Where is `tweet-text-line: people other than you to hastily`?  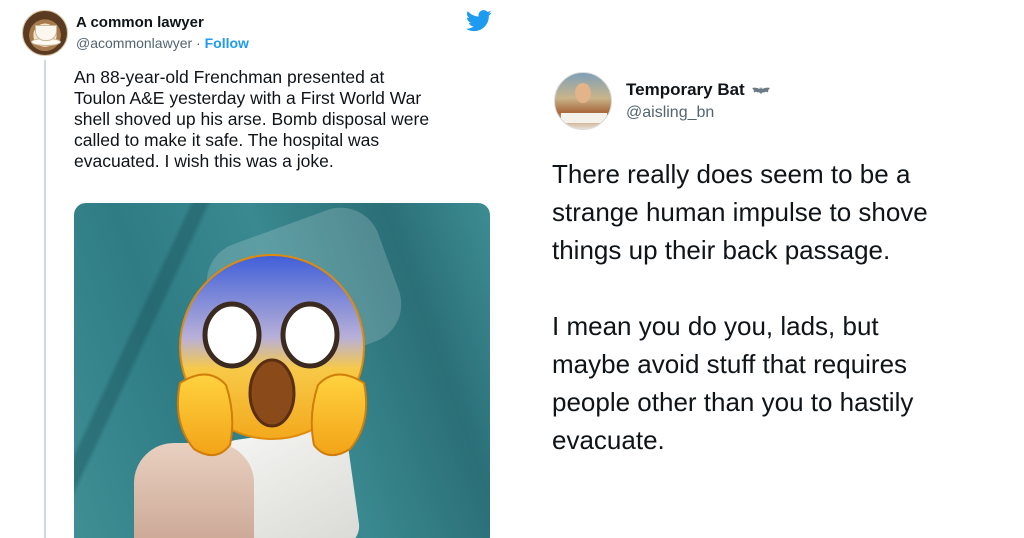 tweet-text-line: people other than you to hastily is located at coordinates (733, 402).